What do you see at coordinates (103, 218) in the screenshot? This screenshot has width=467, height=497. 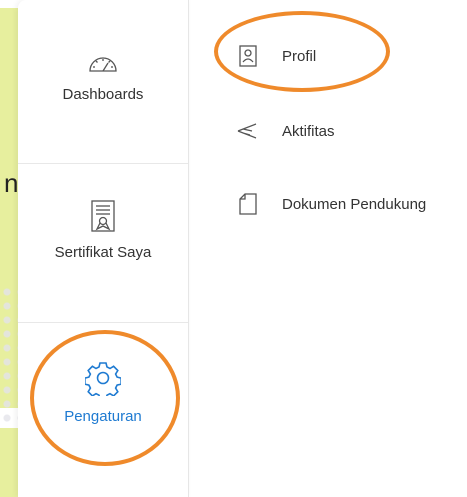 I see `certificate-icon` at bounding box center [103, 218].